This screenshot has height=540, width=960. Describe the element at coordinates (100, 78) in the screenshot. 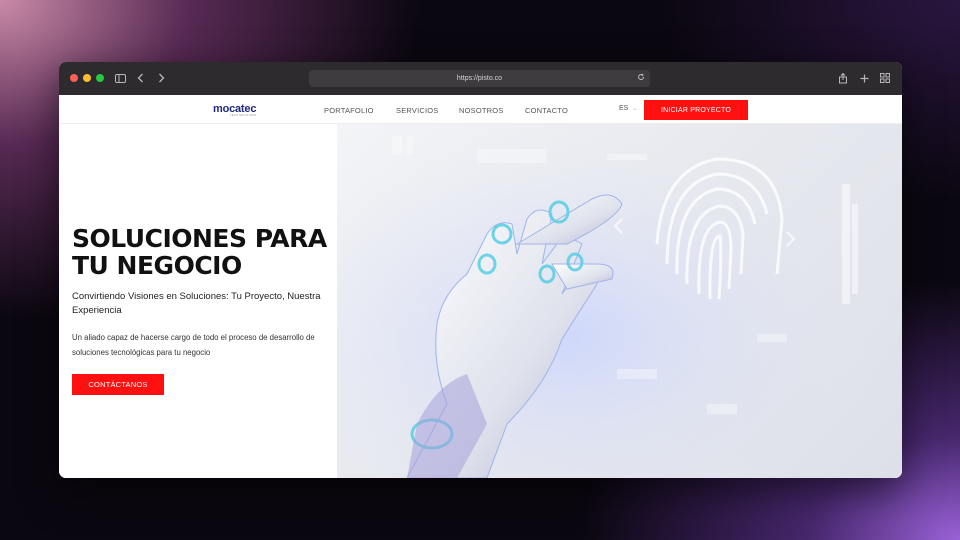

I see `maximize-icon` at that location.